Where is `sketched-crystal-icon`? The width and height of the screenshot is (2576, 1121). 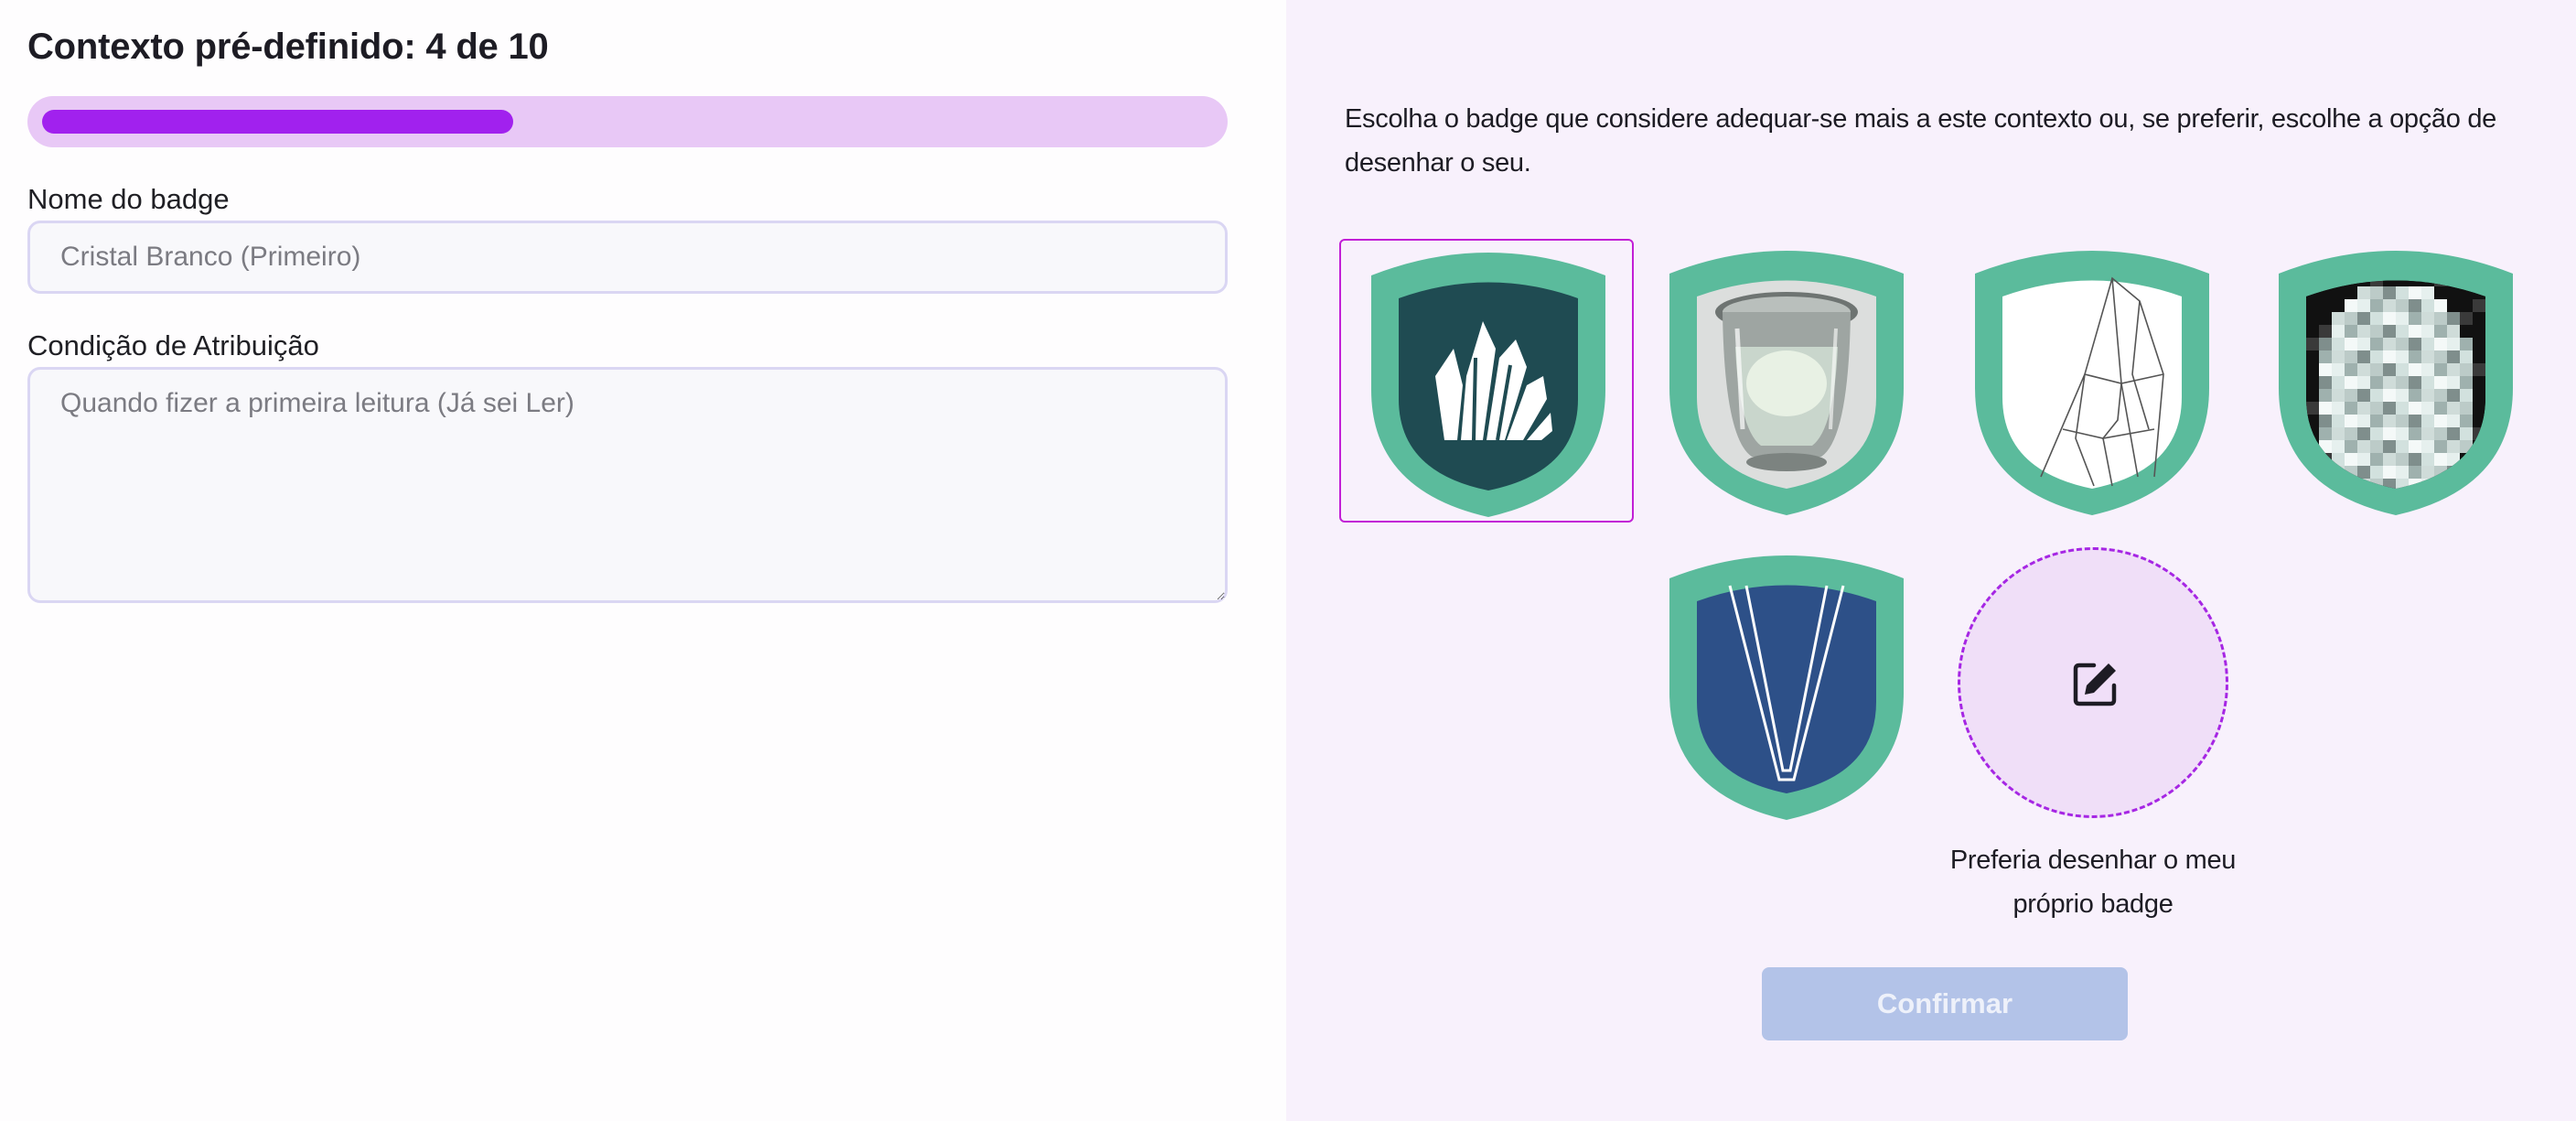
sketched-crystal-icon is located at coordinates (2092, 383).